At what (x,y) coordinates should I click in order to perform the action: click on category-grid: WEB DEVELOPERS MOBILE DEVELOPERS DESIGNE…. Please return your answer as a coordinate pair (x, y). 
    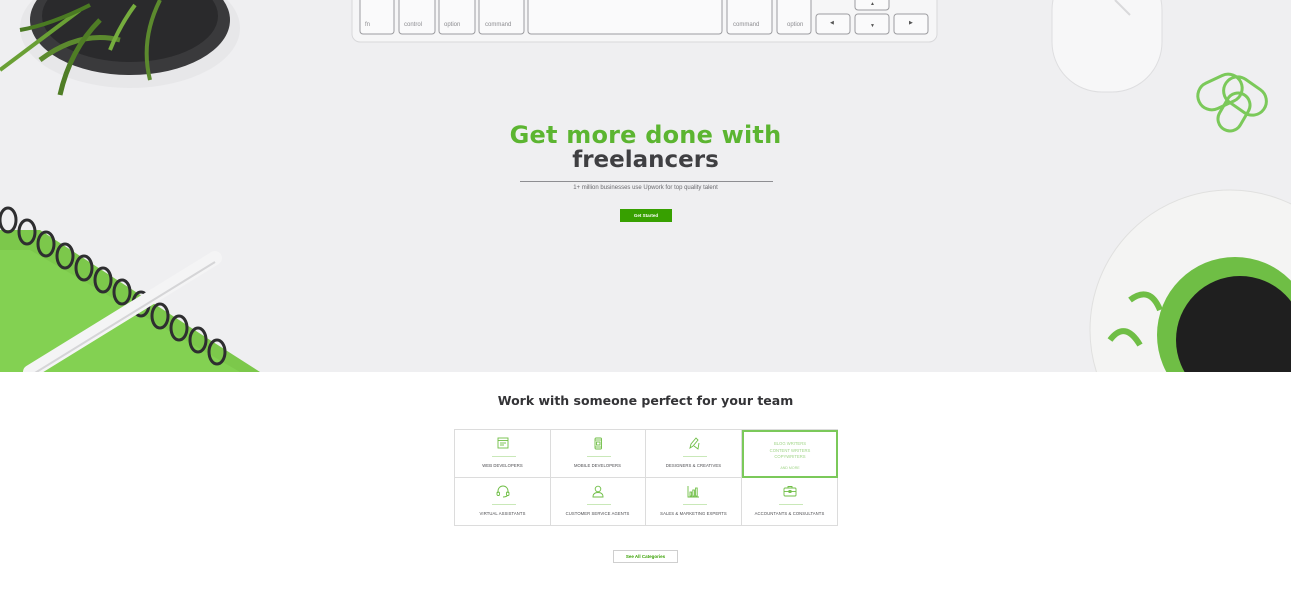
    Looking at the image, I should click on (646, 477).